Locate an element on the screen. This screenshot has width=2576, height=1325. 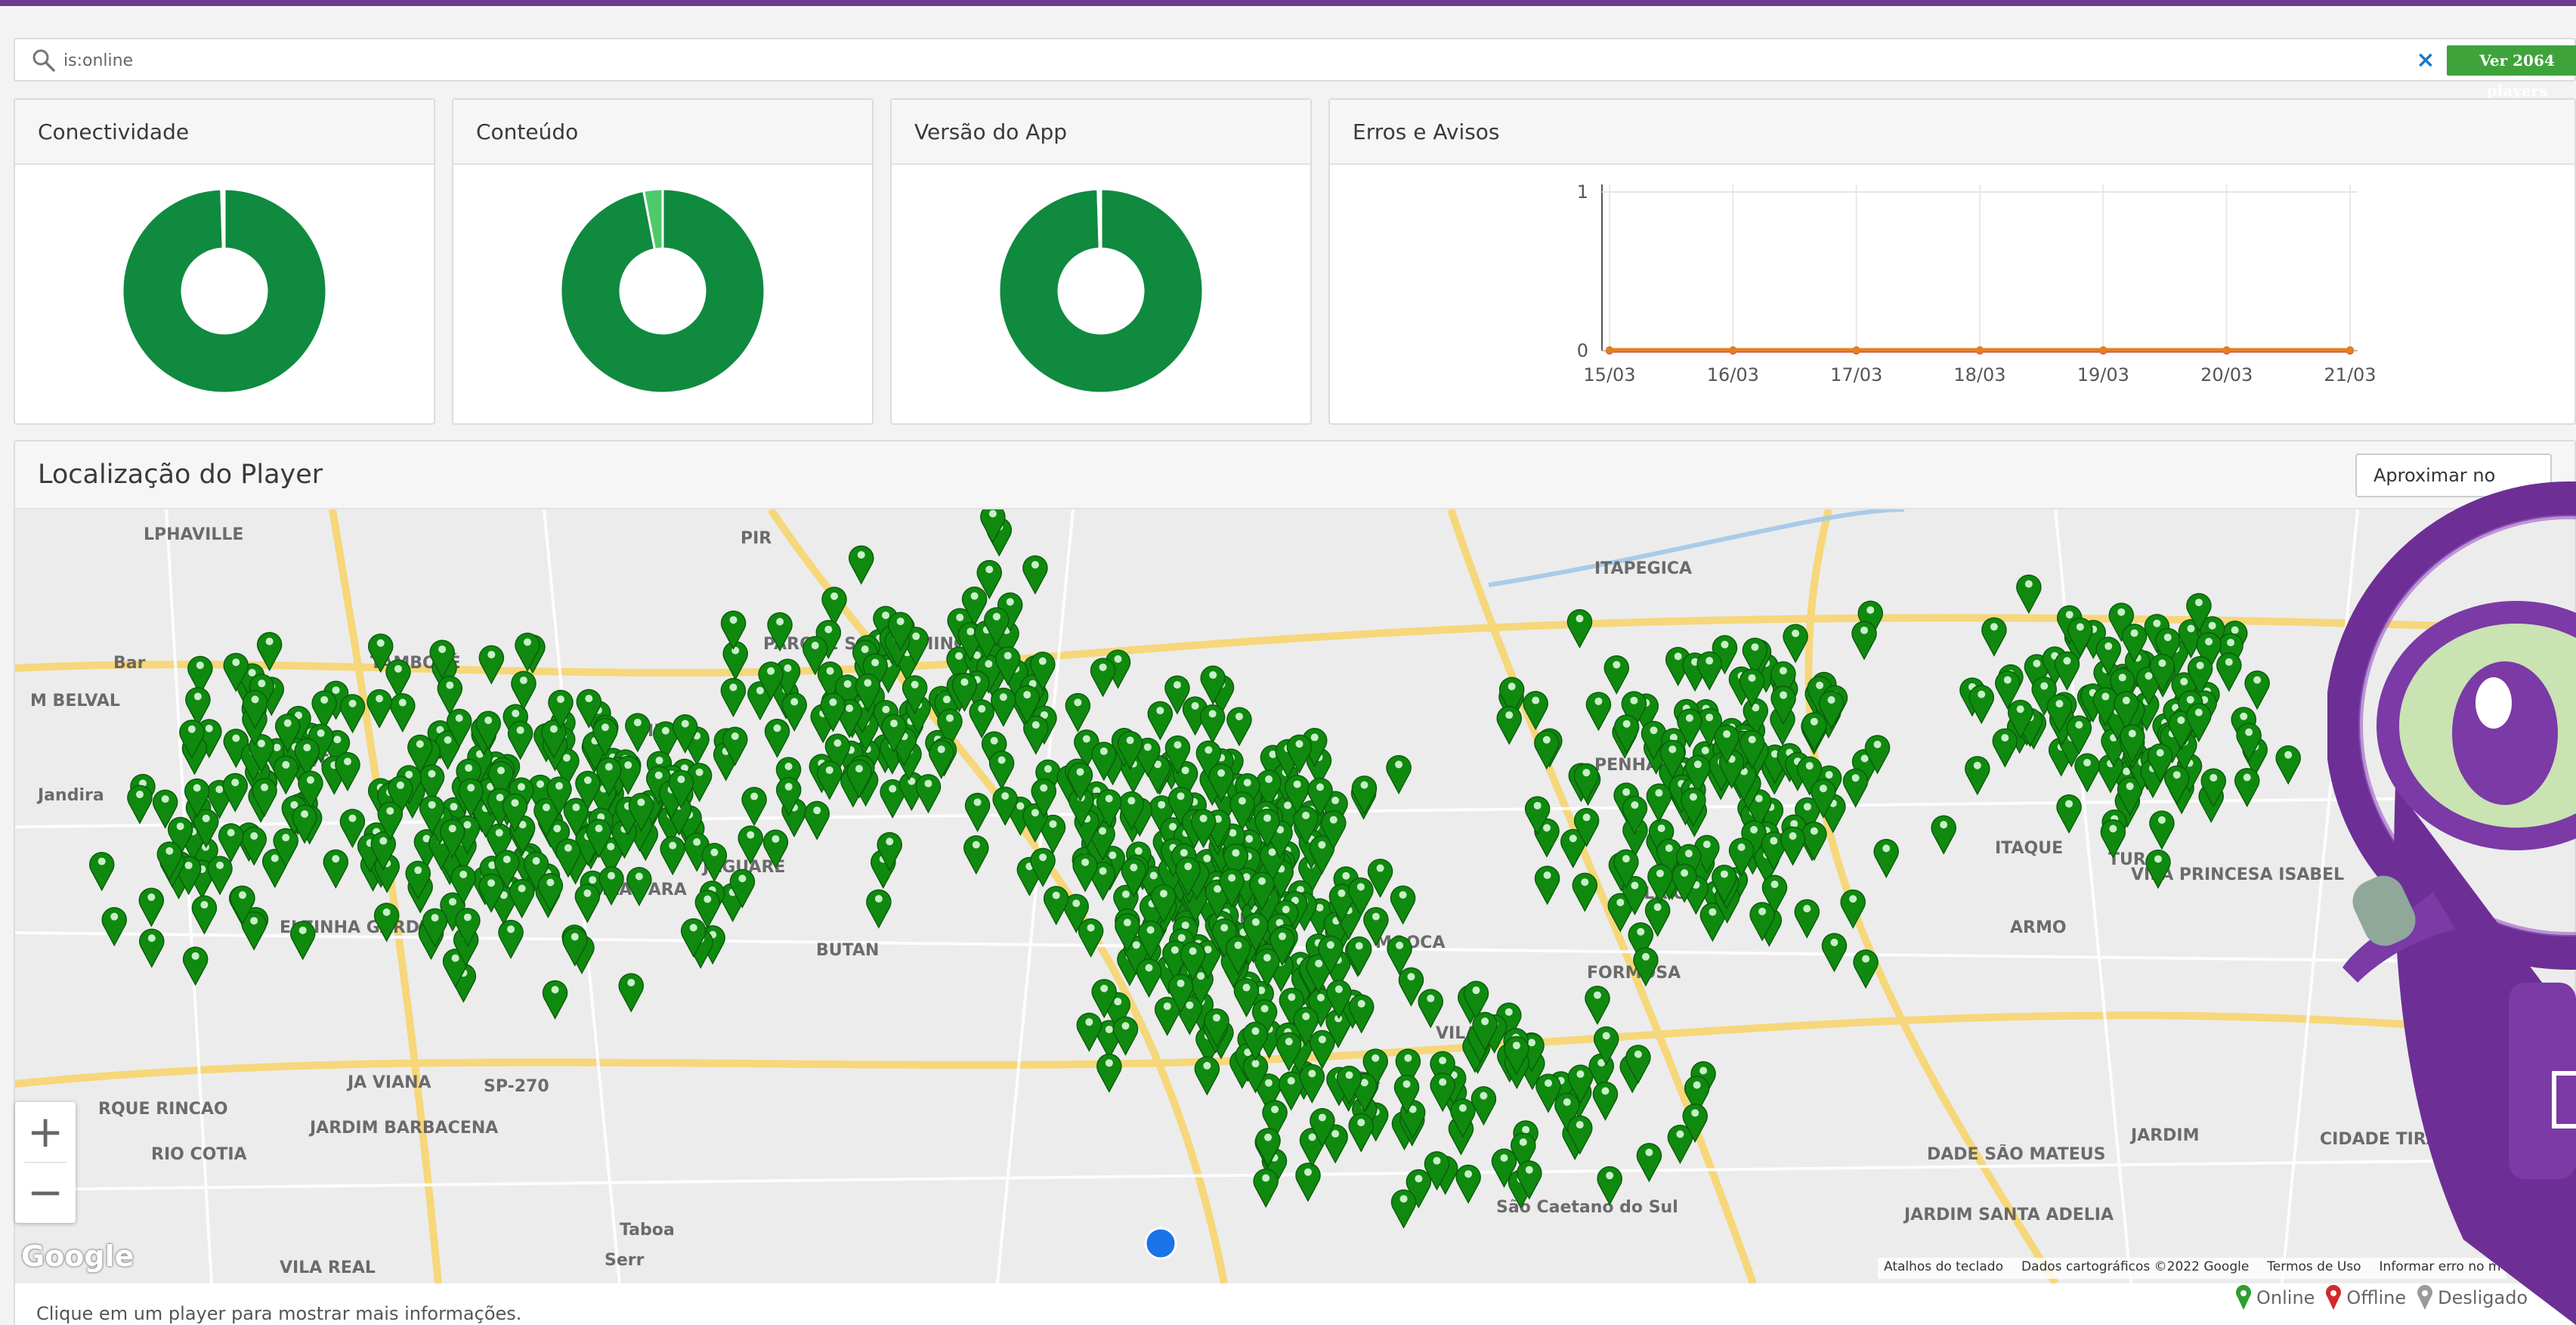
place-label: DADE SÃO MATEUS is located at coordinates (2016, 1154).